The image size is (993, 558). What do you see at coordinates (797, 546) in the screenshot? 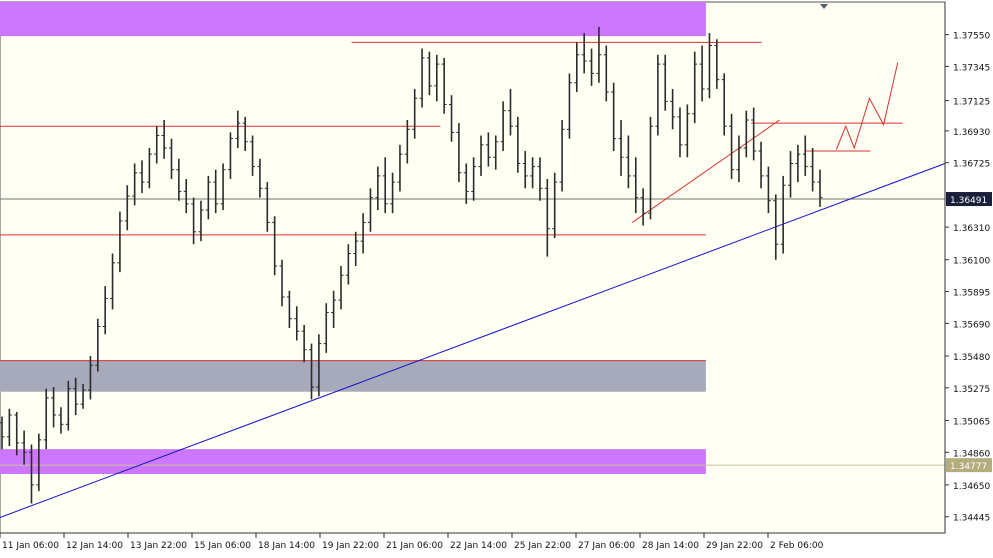
I see `x-tick-label: 2 Feb 06:00` at bounding box center [797, 546].